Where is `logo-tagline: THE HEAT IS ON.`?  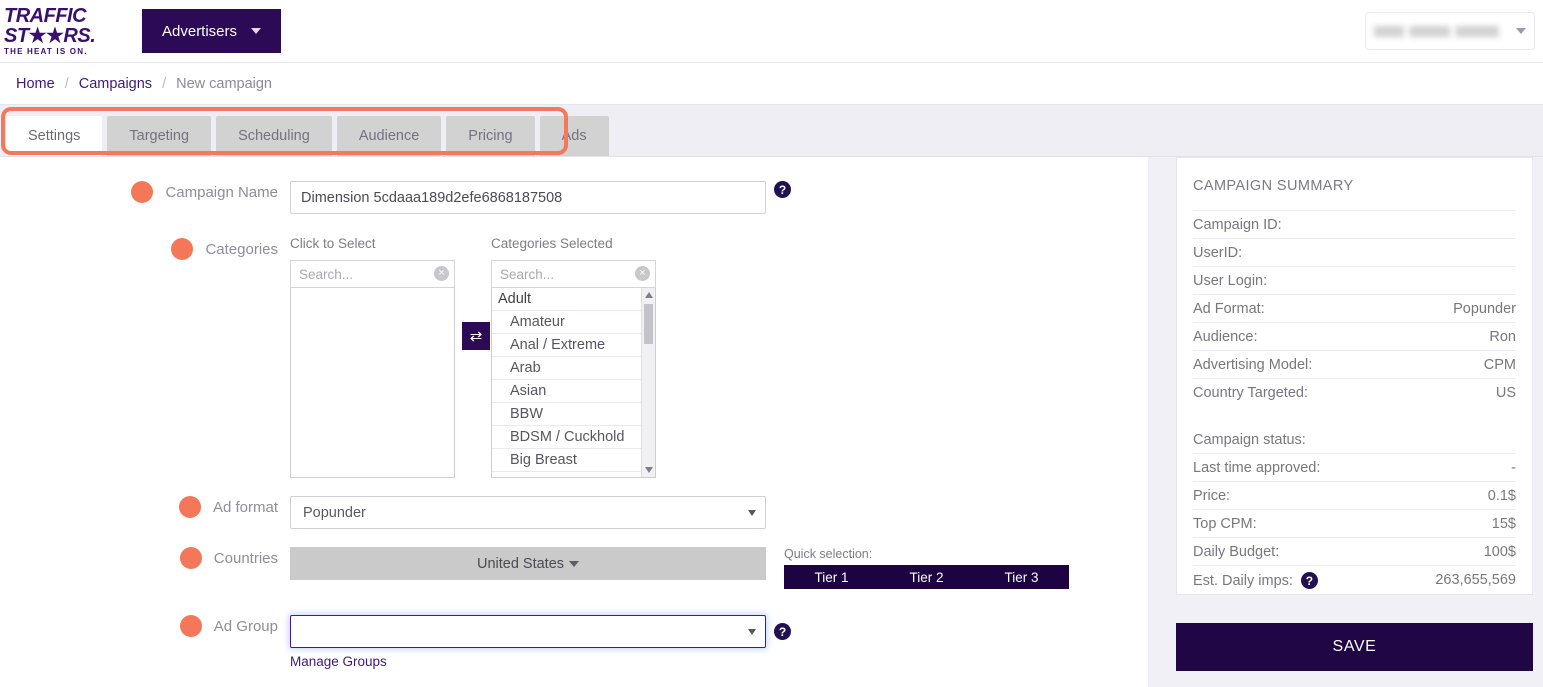 logo-tagline: THE HEAT IS ON. is located at coordinates (46, 51).